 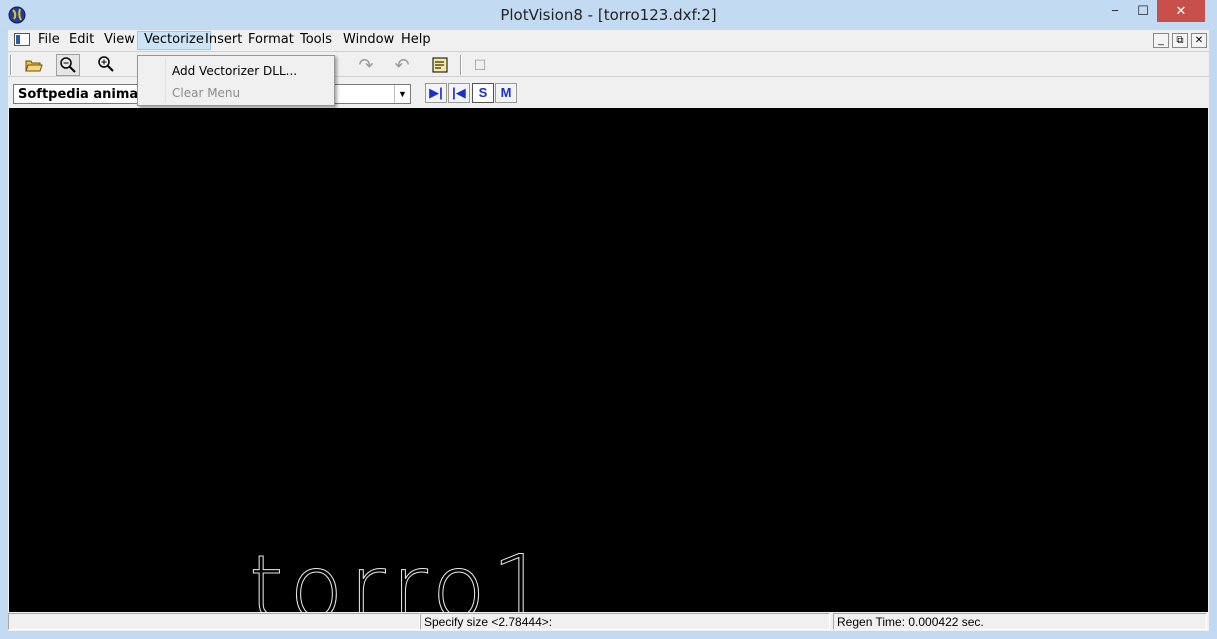 I want to click on regen-time: Regen Time: 0.000422 sec., so click(x=1020, y=621).